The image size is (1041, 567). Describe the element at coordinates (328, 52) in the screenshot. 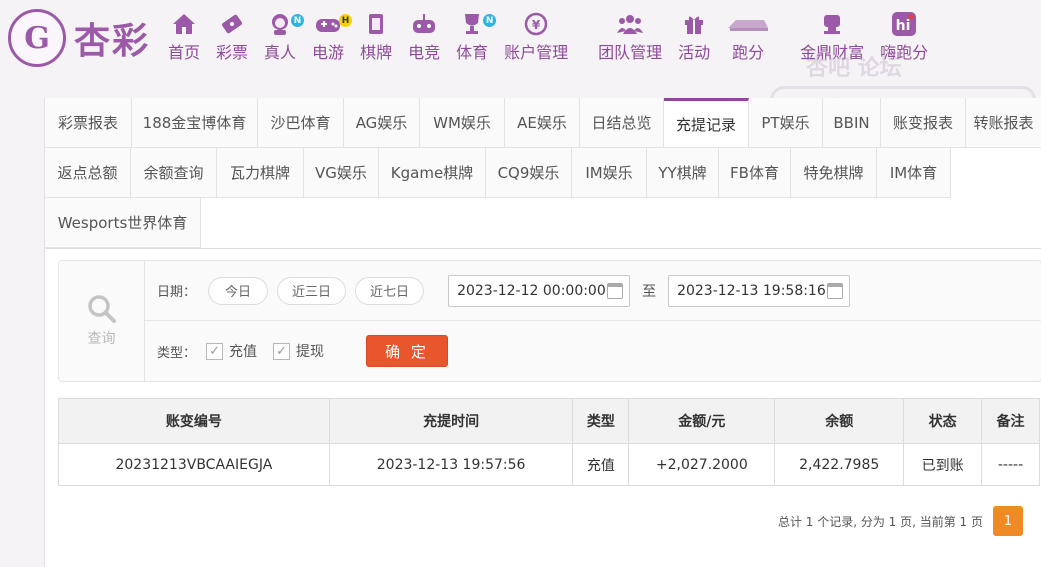

I see `nav-label: 电游` at that location.